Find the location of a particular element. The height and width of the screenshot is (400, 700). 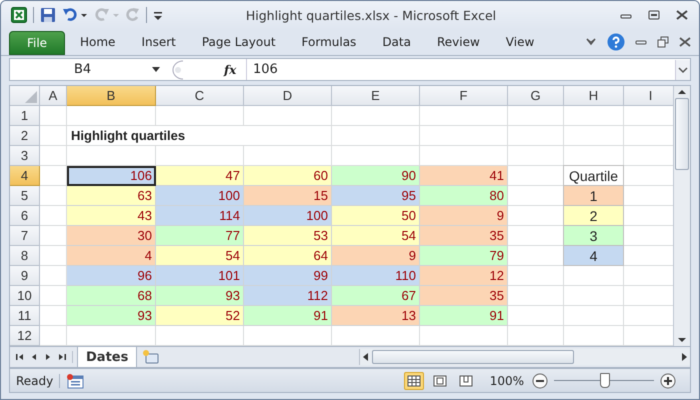

ribbon-tab: Home is located at coordinates (97, 42).